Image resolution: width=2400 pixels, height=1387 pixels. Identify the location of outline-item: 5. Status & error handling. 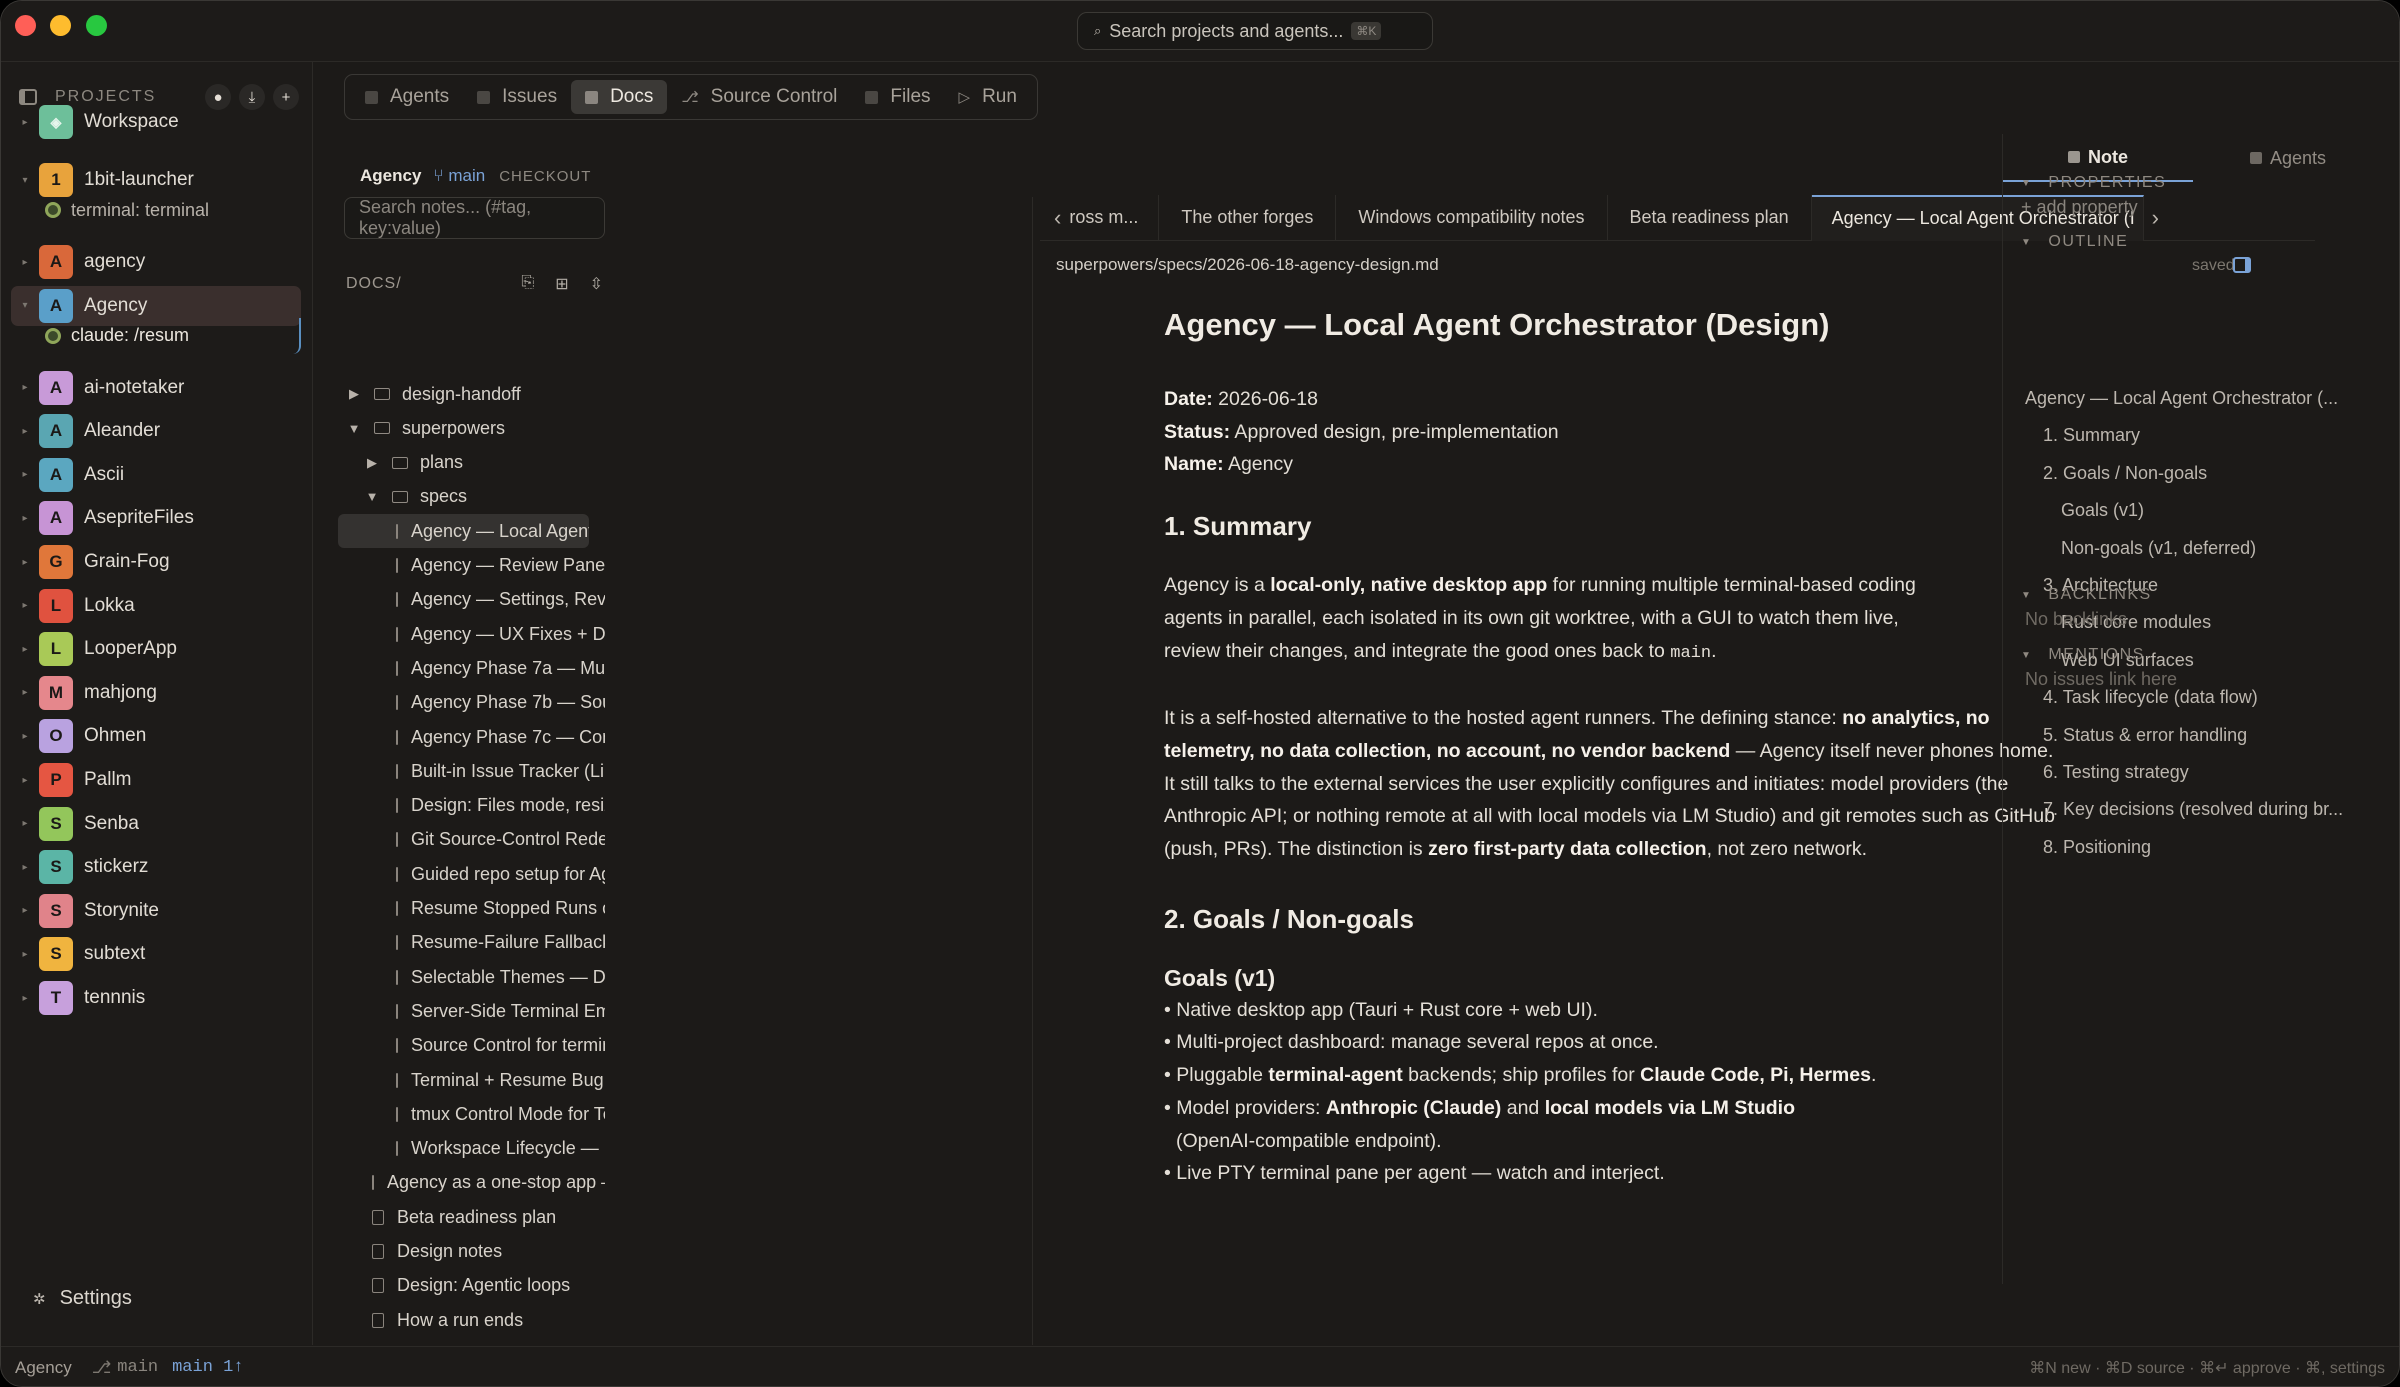
(2209, 735).